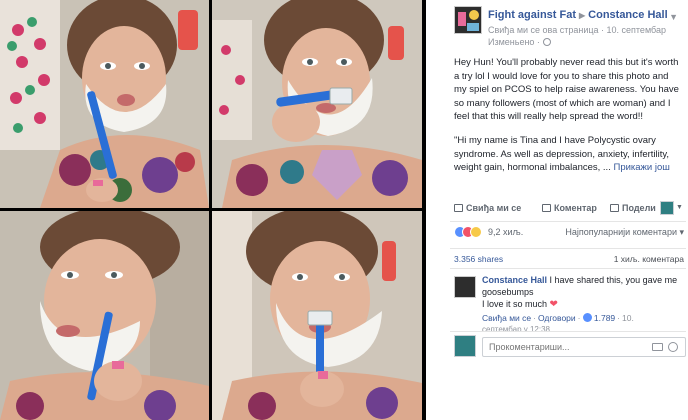 Image resolution: width=688 pixels, height=420 pixels. Describe the element at coordinates (604, 318) in the screenshot. I see `comment-like-count: 1.789` at that location.